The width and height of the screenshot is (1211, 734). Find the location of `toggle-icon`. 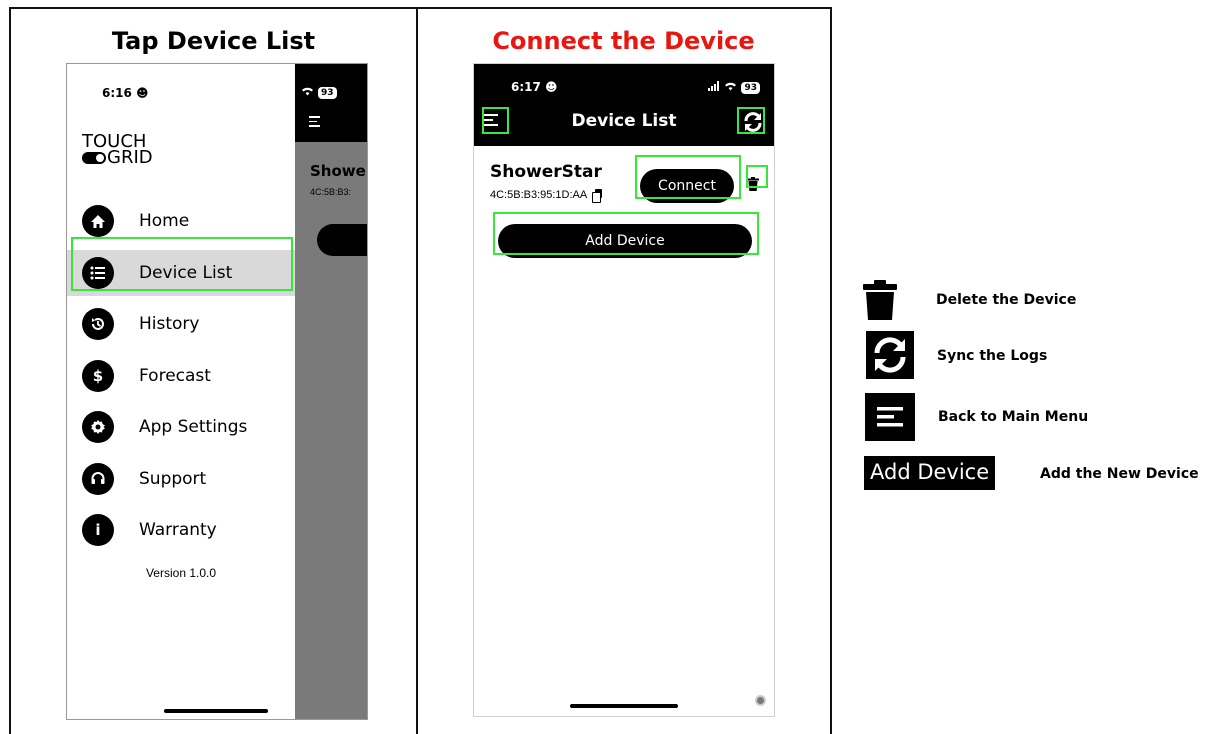

toggle-icon is located at coordinates (94, 158).